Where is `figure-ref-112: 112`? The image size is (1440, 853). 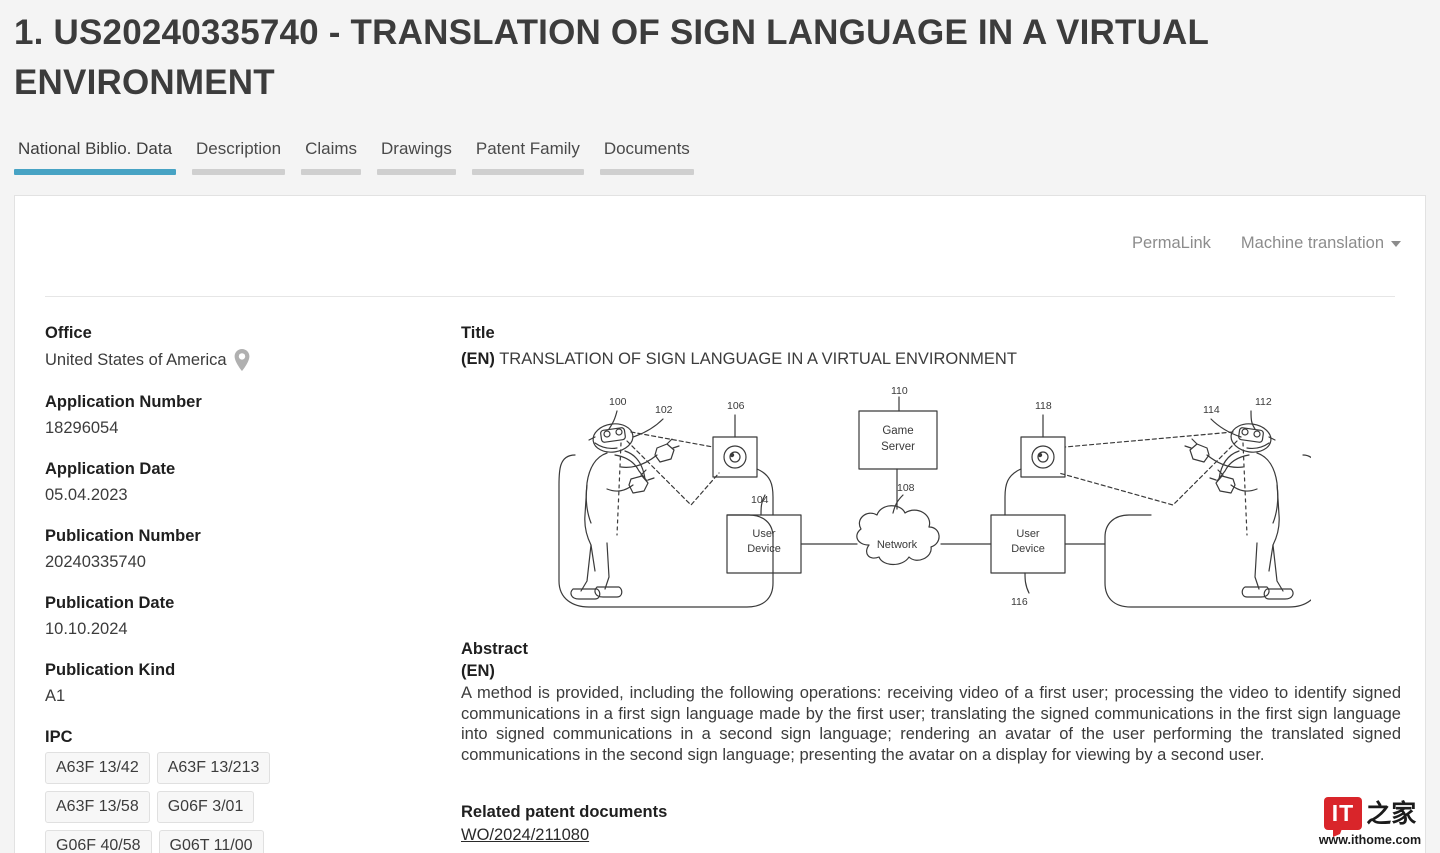 figure-ref-112: 112 is located at coordinates (1263, 402).